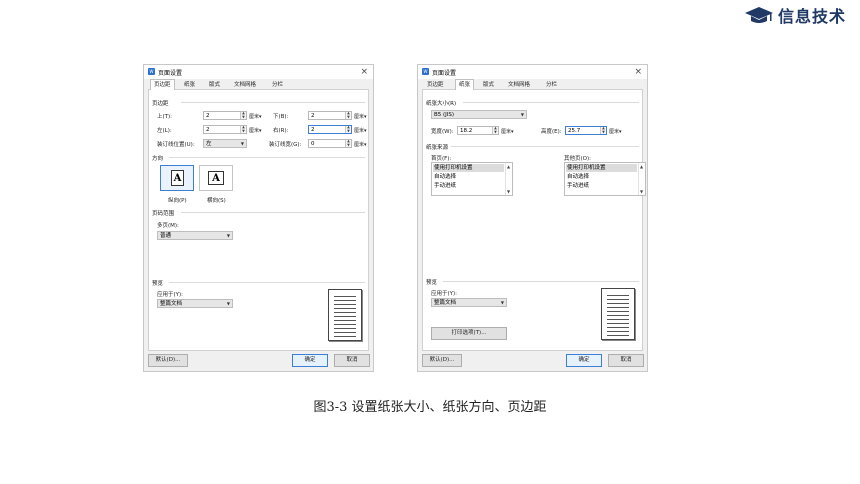 The height and width of the screenshot is (484, 860). Describe the element at coordinates (158, 159) in the screenshot. I see `section-orientation: 方向` at that location.